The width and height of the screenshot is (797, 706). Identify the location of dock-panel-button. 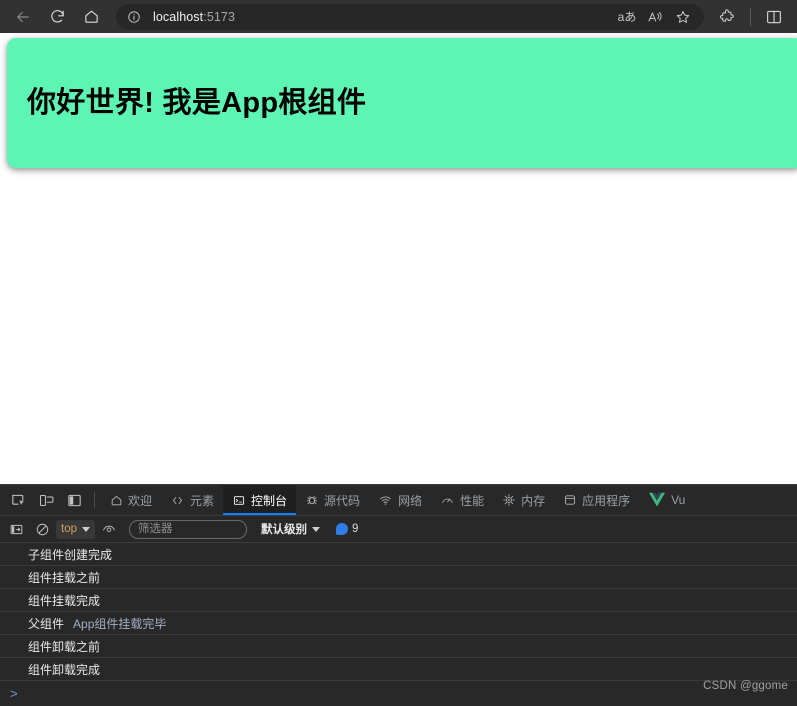
(74, 500).